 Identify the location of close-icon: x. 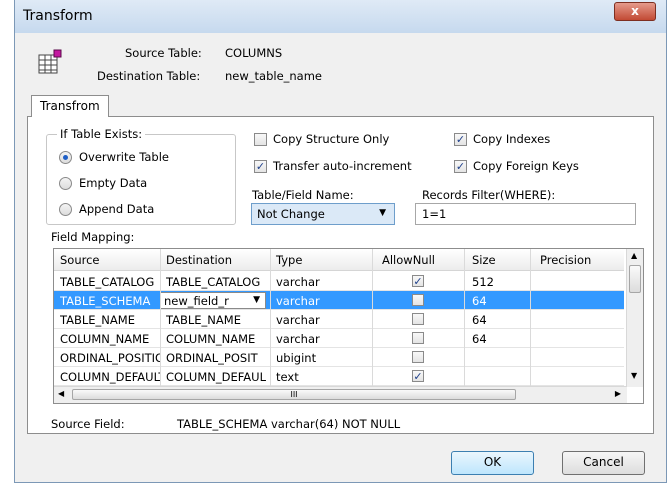
(635, 11).